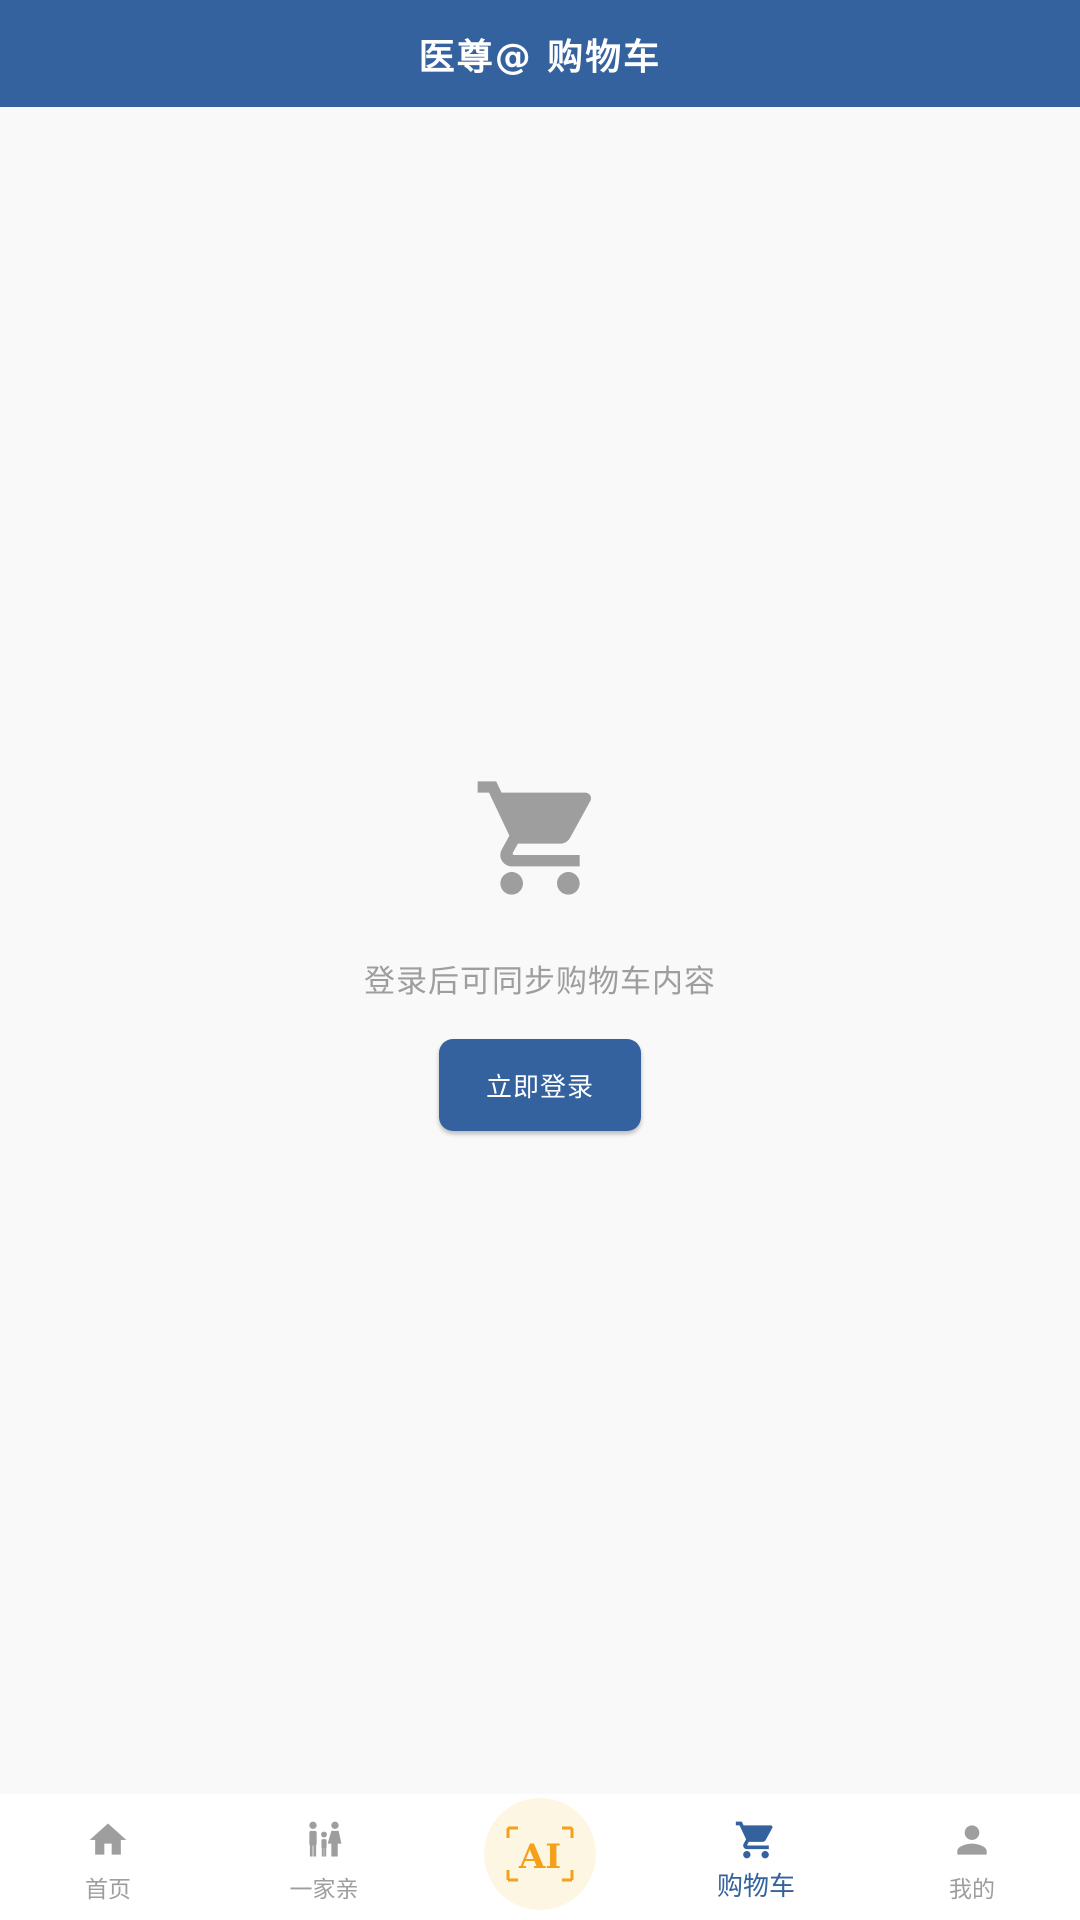 The width and height of the screenshot is (1080, 1920). What do you see at coordinates (108, 1890) in the screenshot?
I see `tab-home-label: 首页` at bounding box center [108, 1890].